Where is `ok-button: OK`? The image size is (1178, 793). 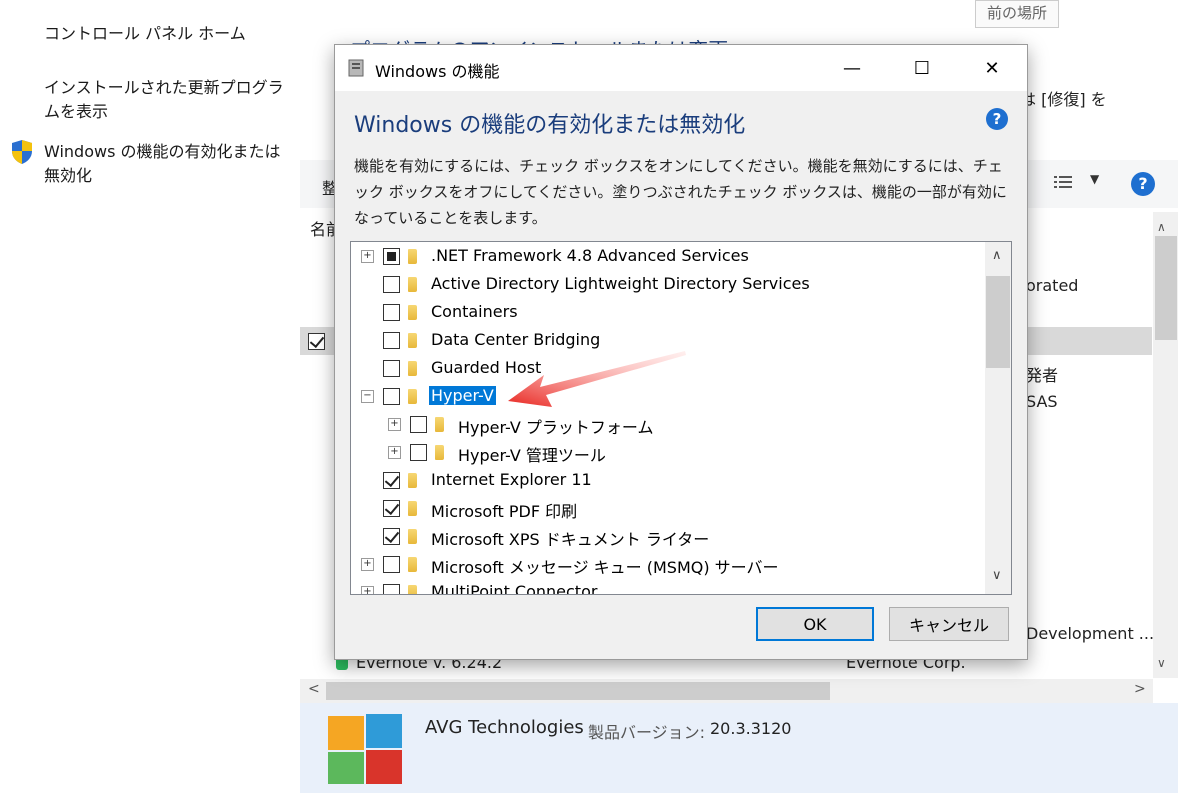 ok-button: OK is located at coordinates (815, 624).